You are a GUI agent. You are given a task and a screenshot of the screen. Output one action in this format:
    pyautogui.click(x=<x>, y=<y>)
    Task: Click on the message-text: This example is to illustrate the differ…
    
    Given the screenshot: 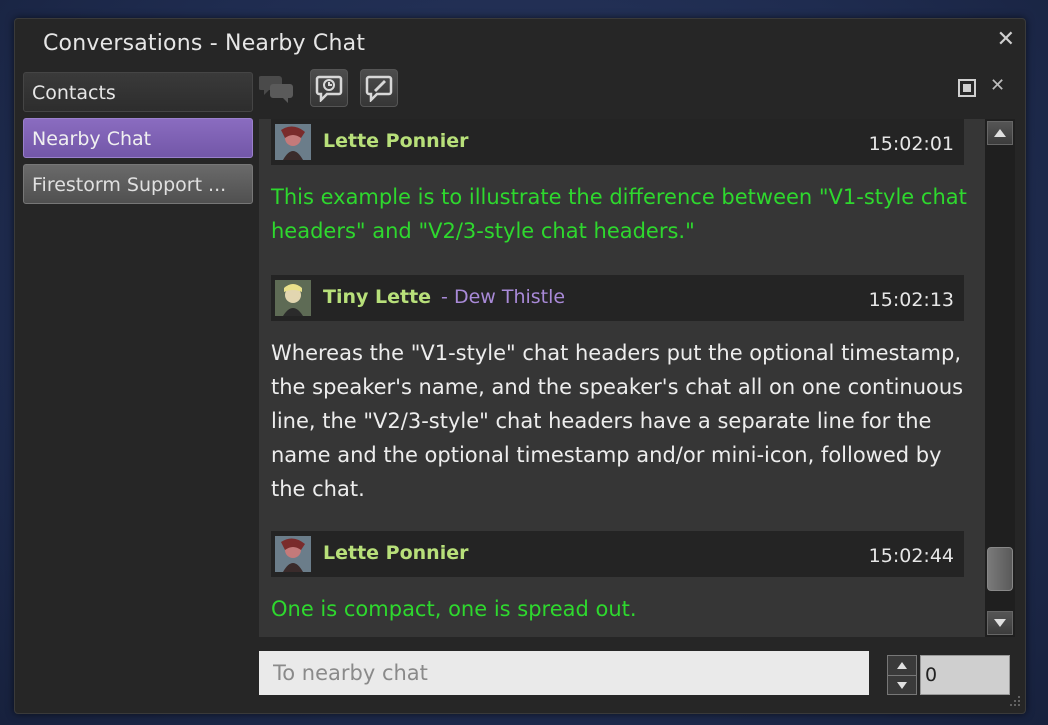 What is the action you would take?
    pyautogui.click(x=619, y=214)
    